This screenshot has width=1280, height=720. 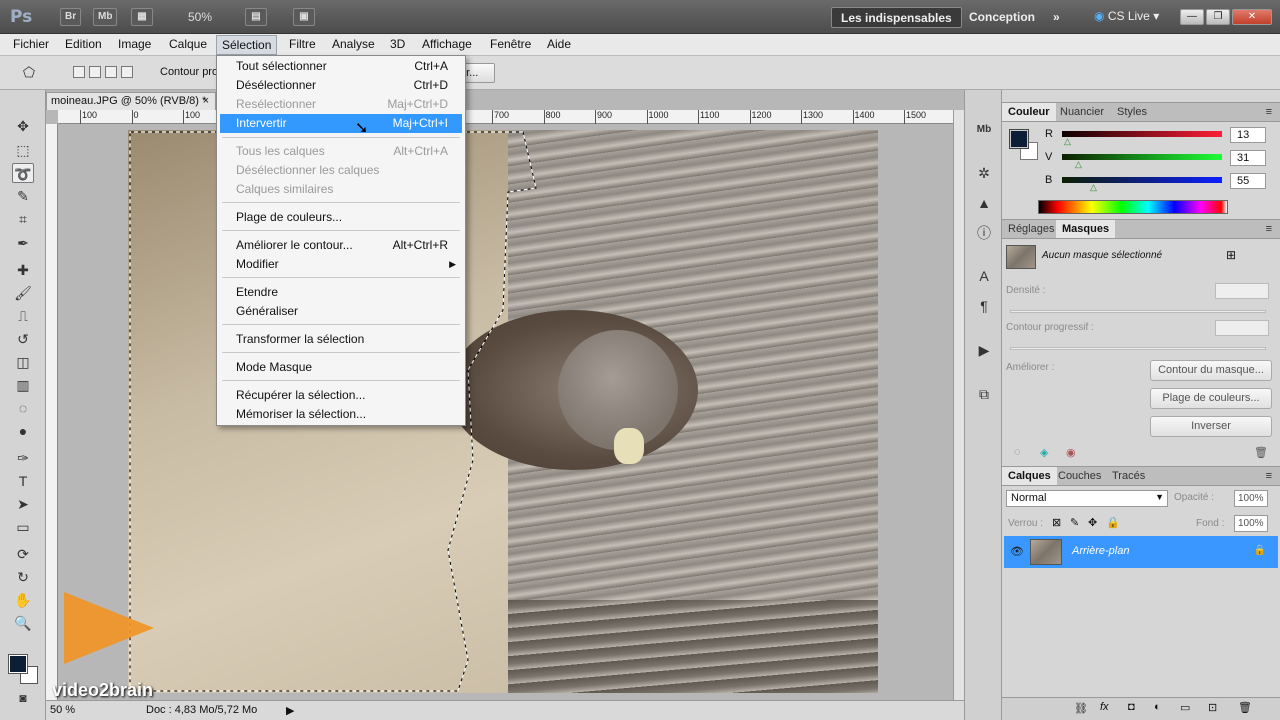 I want to click on red-value: 13, so click(x=1248, y=135).